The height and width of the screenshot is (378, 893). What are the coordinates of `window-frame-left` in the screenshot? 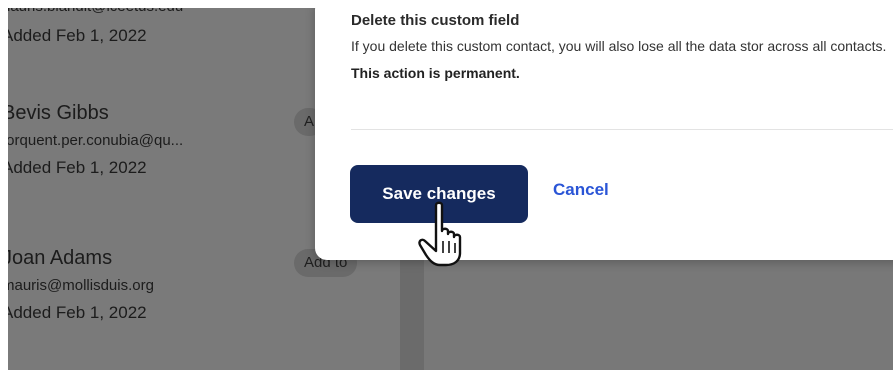 It's located at (4, 189).